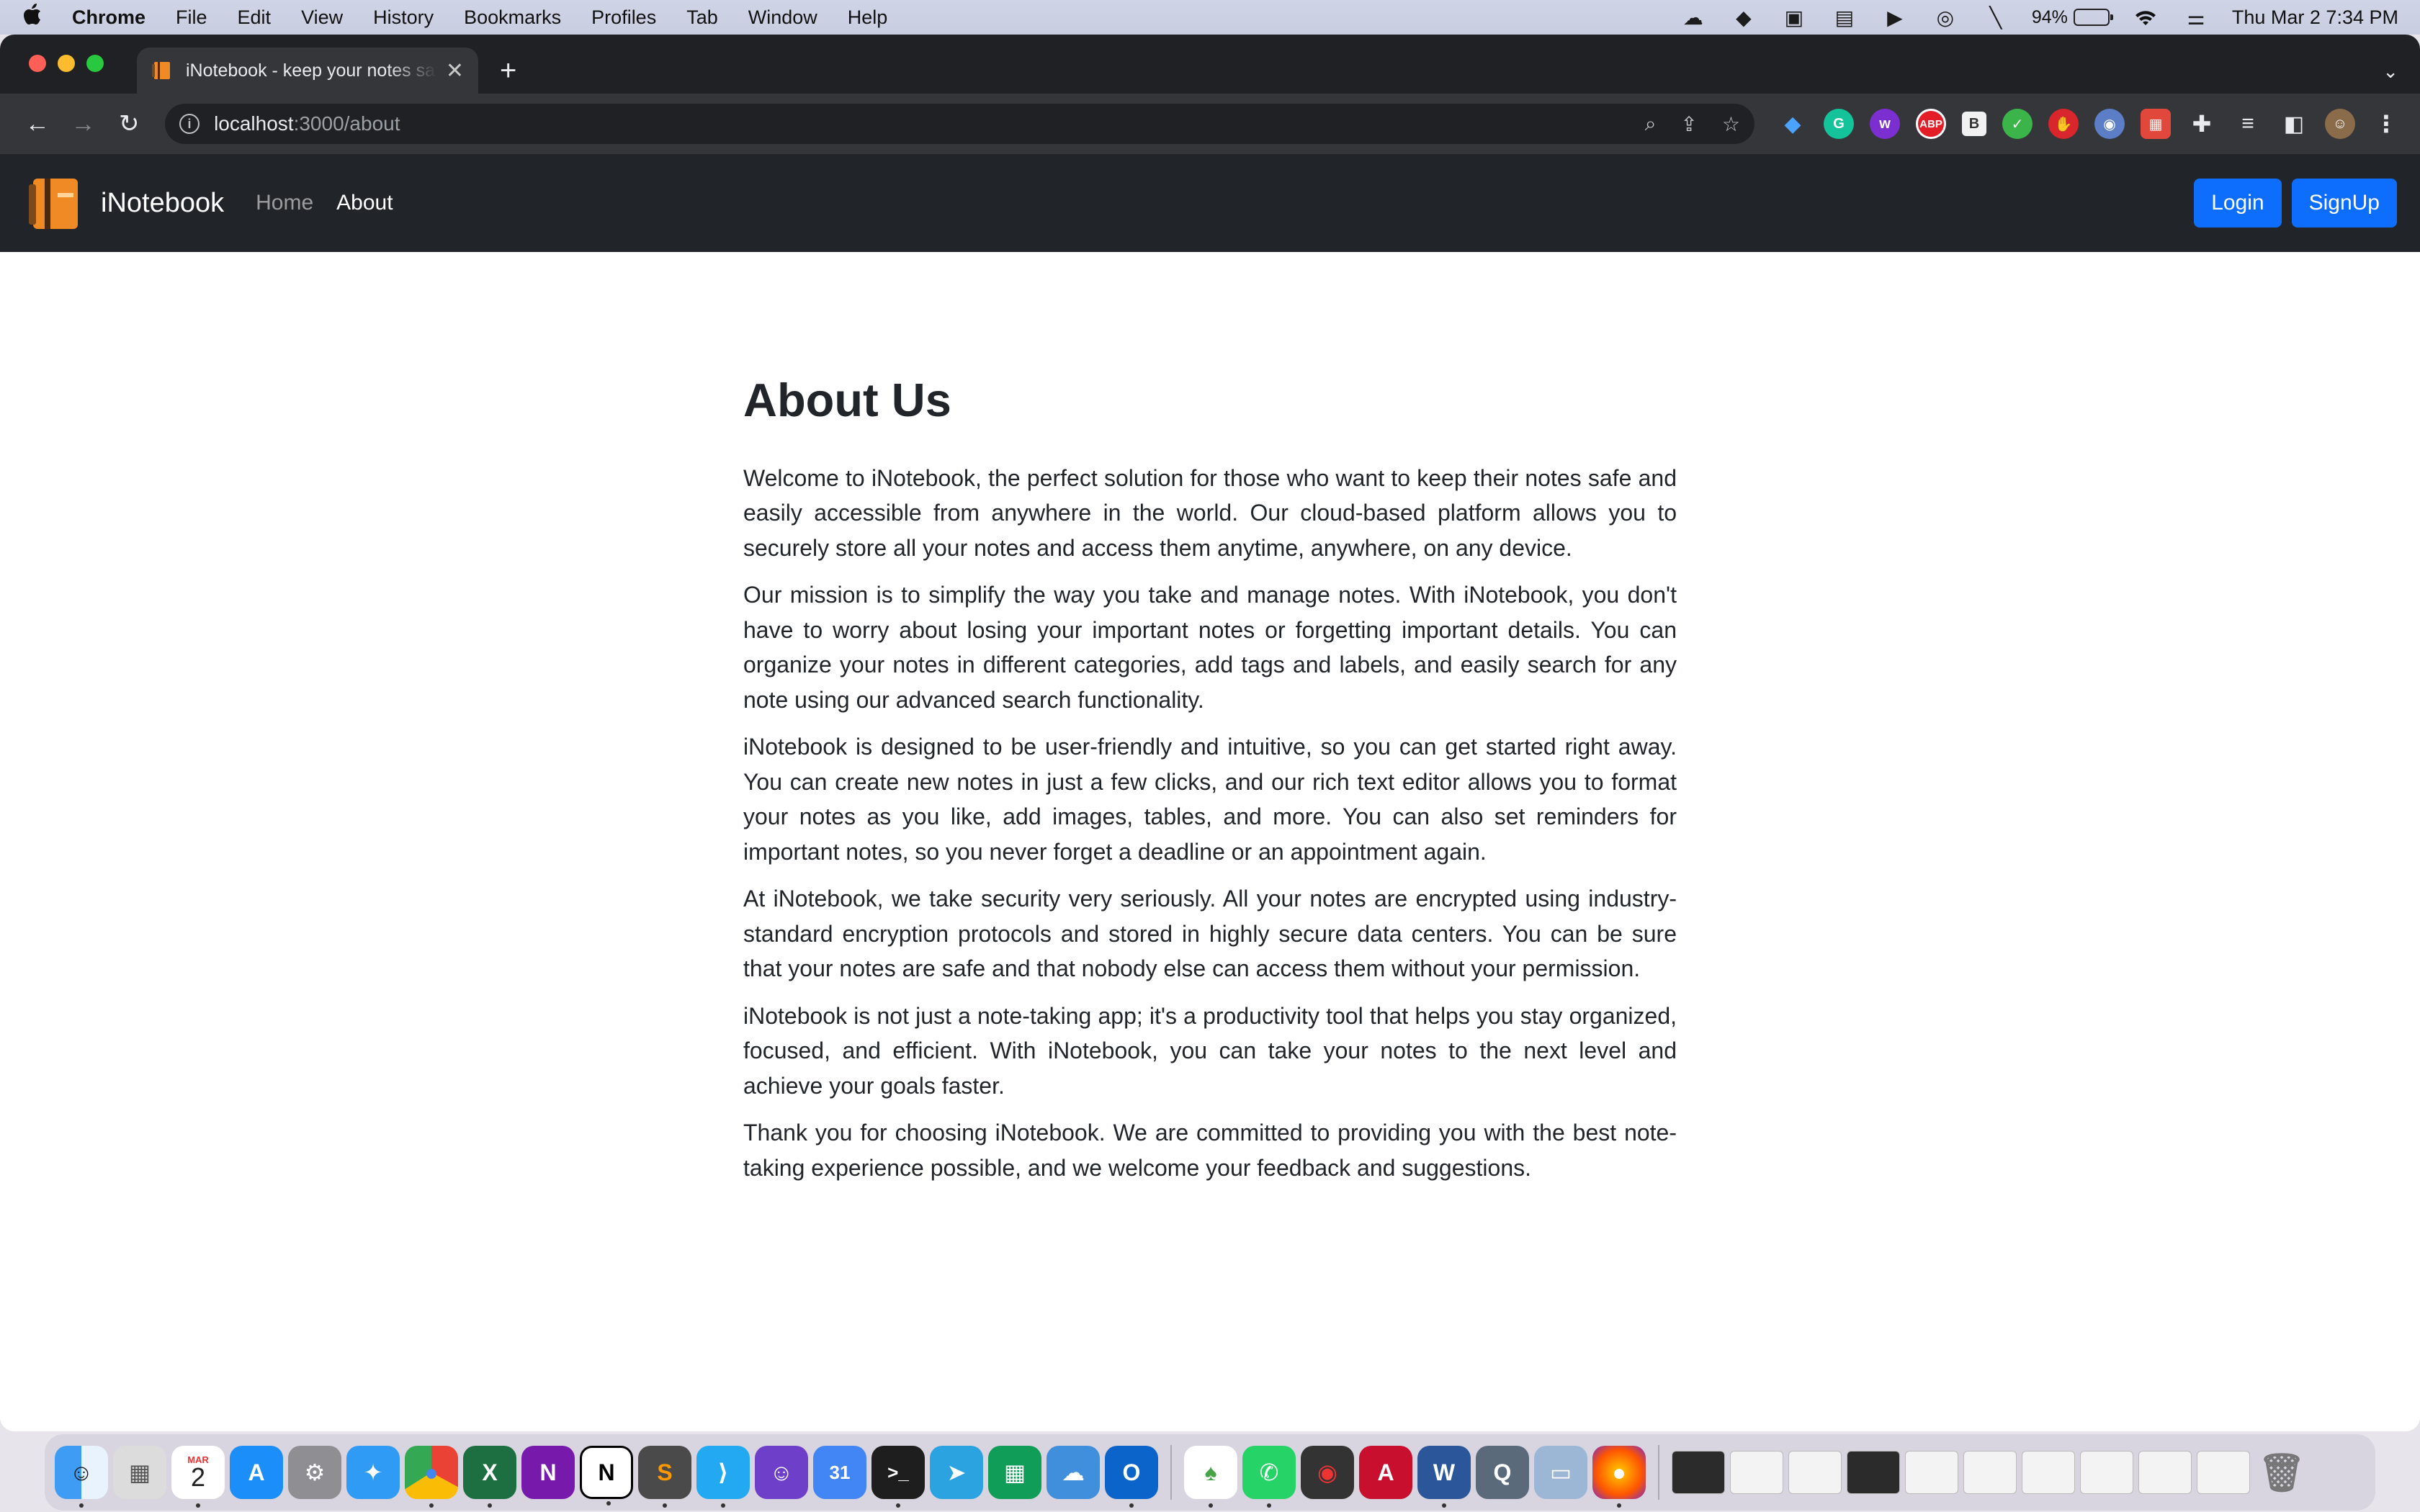 The height and width of the screenshot is (1512, 2420). Describe the element at coordinates (1795, 17) in the screenshot. I see `screen-capture-icon: ▣` at that location.